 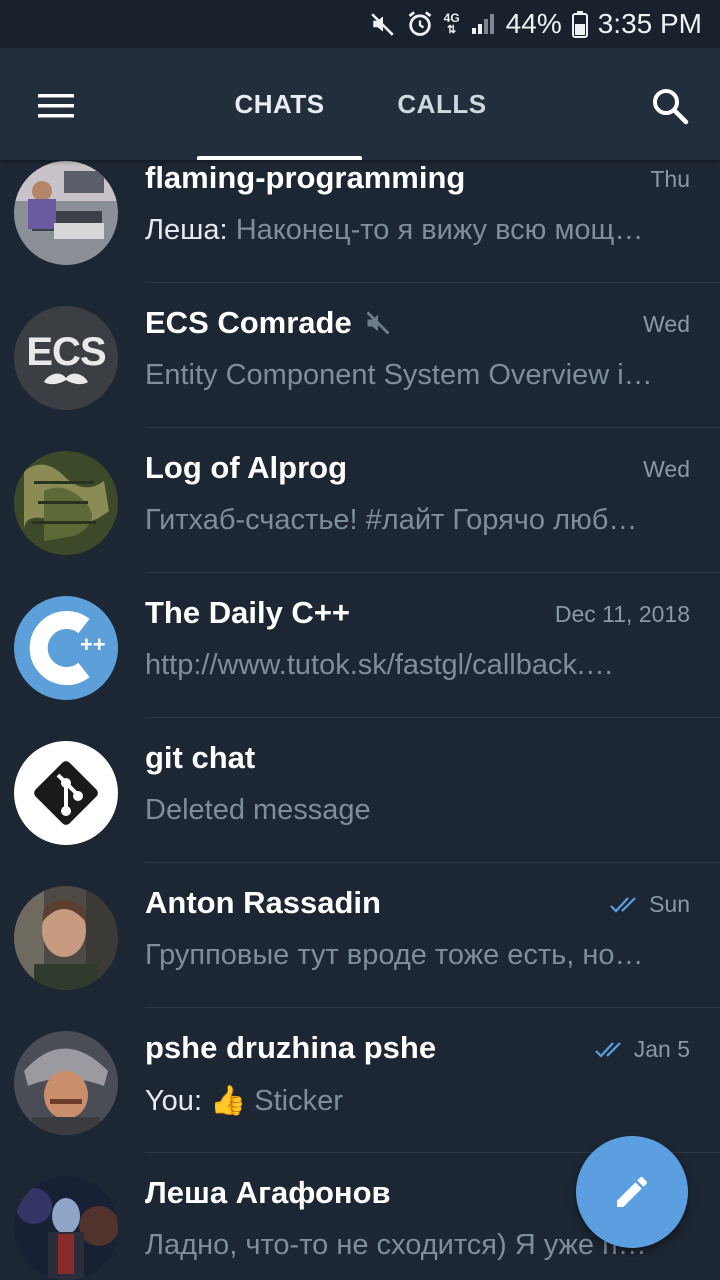 What do you see at coordinates (305, 177) in the screenshot?
I see `chat-name: flaming-programming` at bounding box center [305, 177].